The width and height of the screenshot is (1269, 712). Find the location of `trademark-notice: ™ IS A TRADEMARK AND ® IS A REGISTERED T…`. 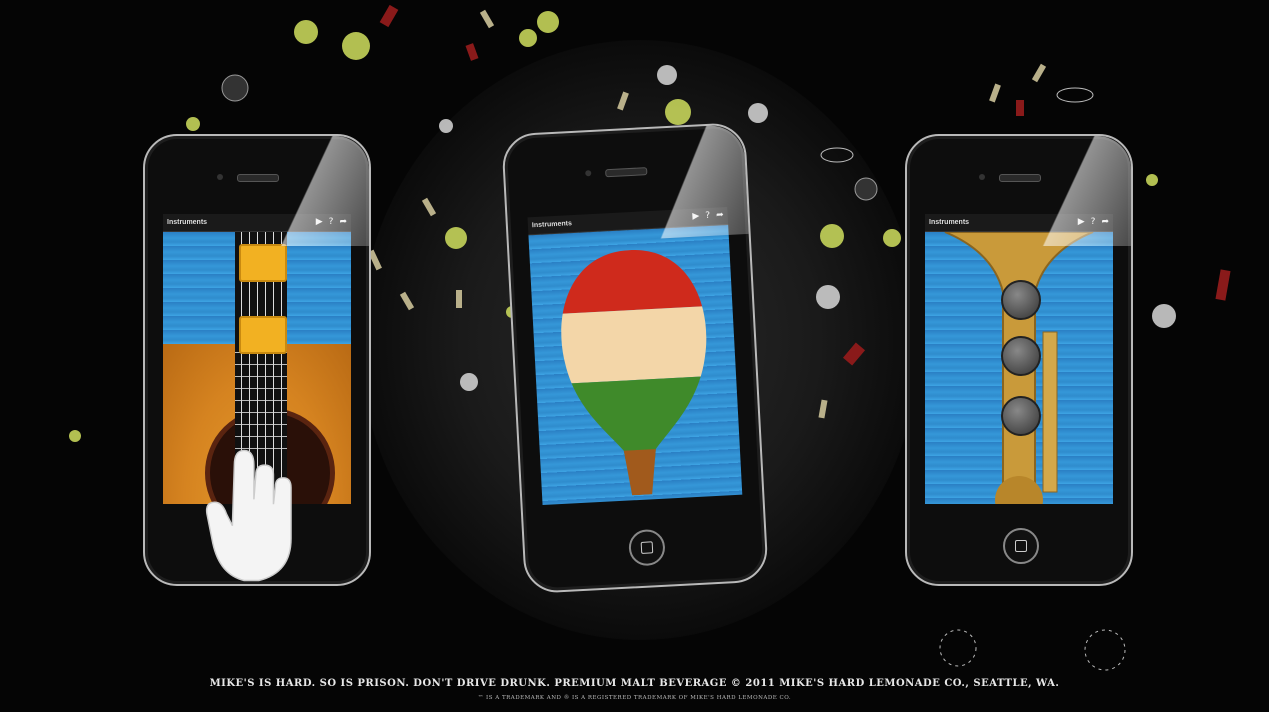

trademark-notice: ™ IS A TRADEMARK AND ® IS A REGISTERED T… is located at coordinates (634, 698).